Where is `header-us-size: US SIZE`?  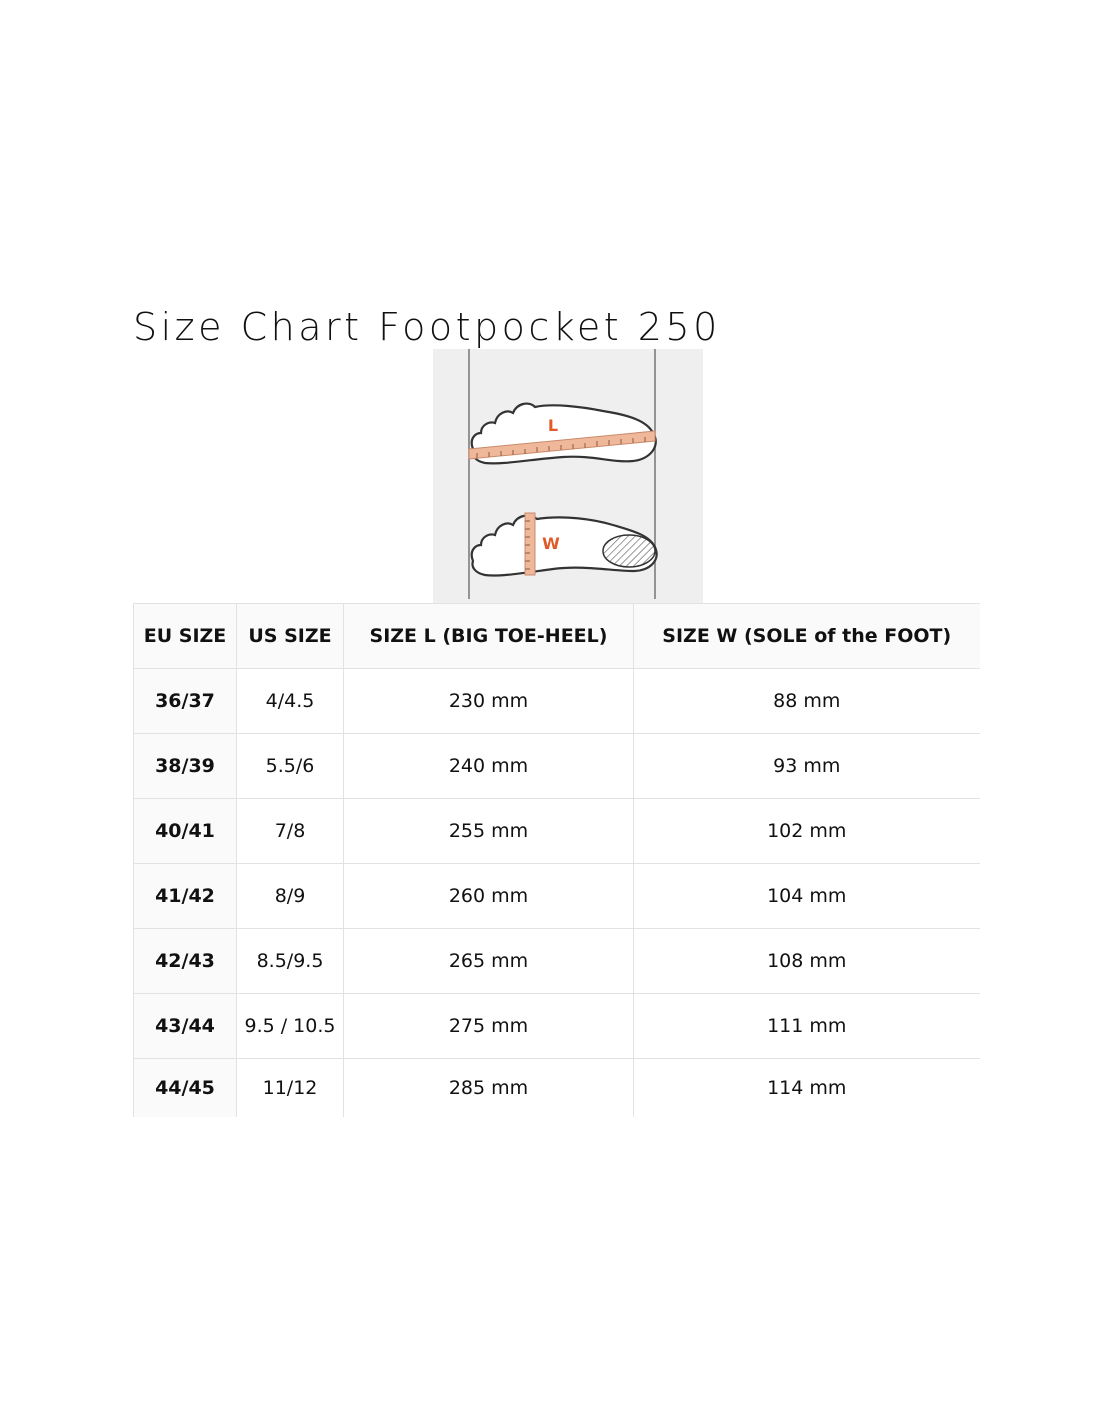 header-us-size: US SIZE is located at coordinates (290, 636).